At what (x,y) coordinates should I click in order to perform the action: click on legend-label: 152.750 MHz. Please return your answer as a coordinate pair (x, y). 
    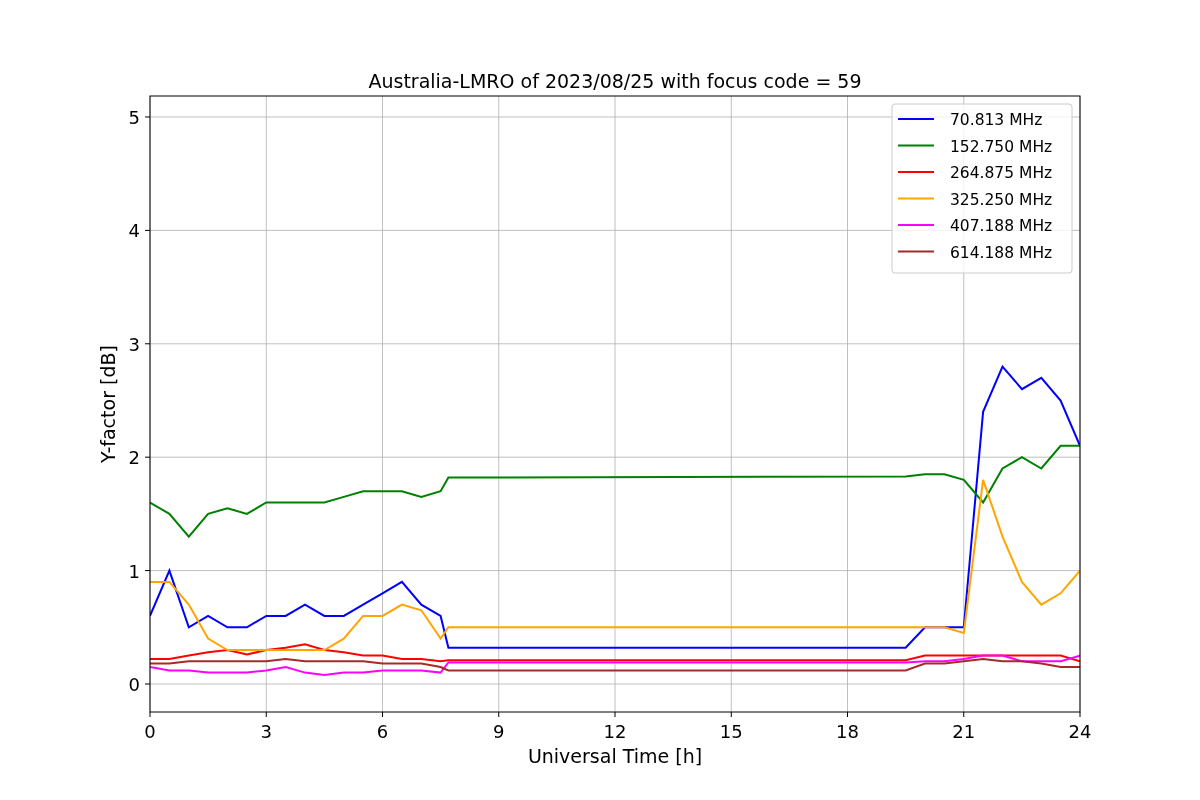
    Looking at the image, I should click on (1001, 146).